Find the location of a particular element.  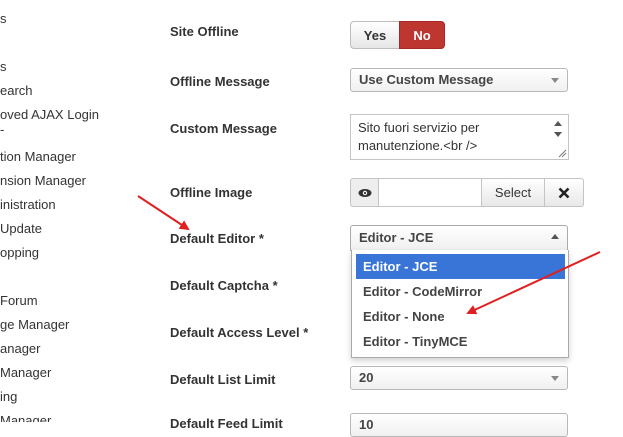

sidebar-item: ge Manager is located at coordinates (34, 324).